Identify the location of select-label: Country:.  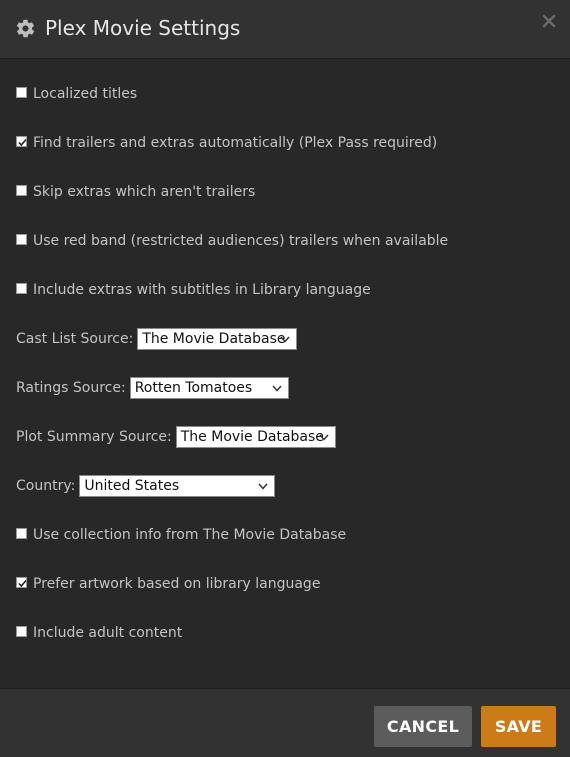
(46, 486).